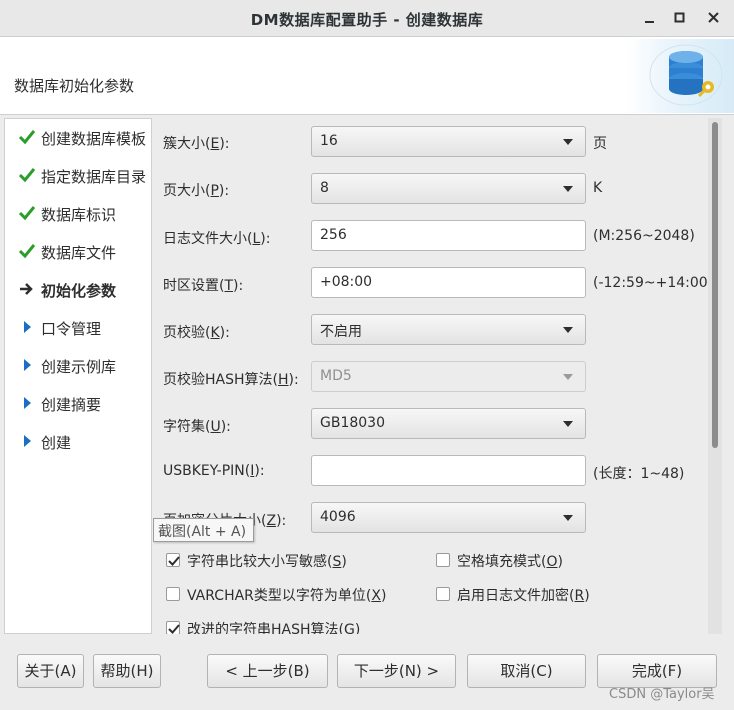 Image resolution: width=734 pixels, height=710 pixels. Describe the element at coordinates (274, 628) in the screenshot. I see `checkbox-label: 改进的字符串HASH算法(G)` at that location.